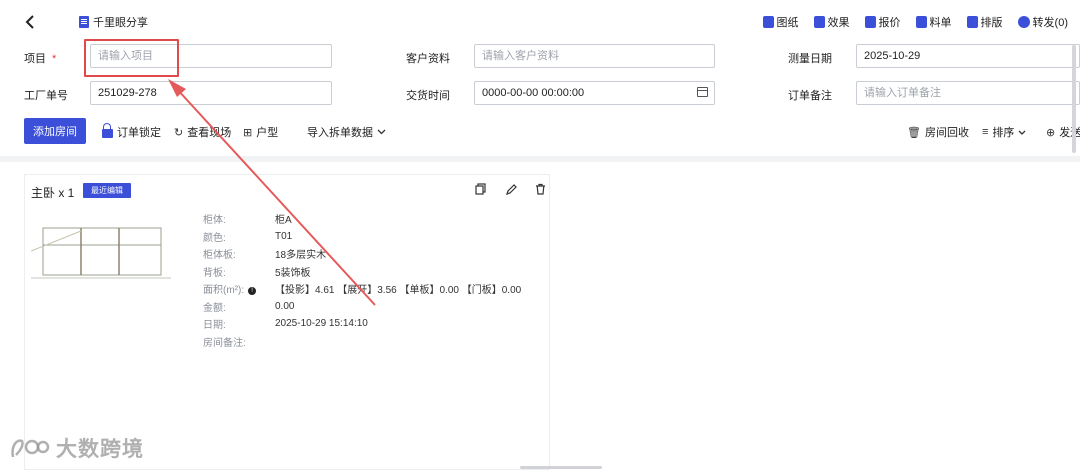  Describe the element at coordinates (248, 132) in the screenshot. I see `floor-plan-icon: ⊞` at that location.